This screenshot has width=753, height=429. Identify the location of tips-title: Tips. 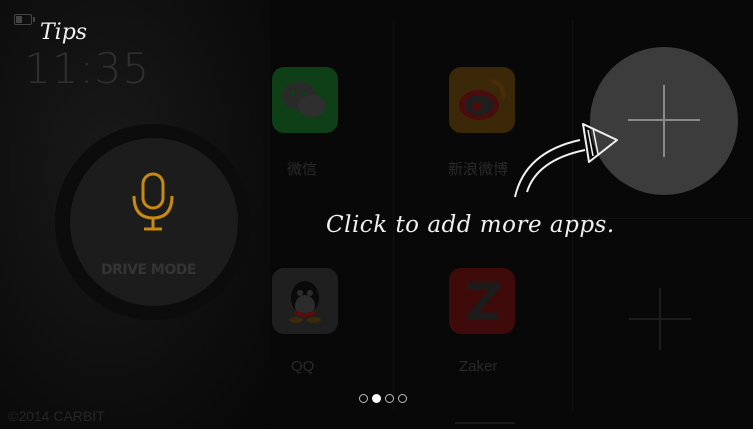
(64, 32).